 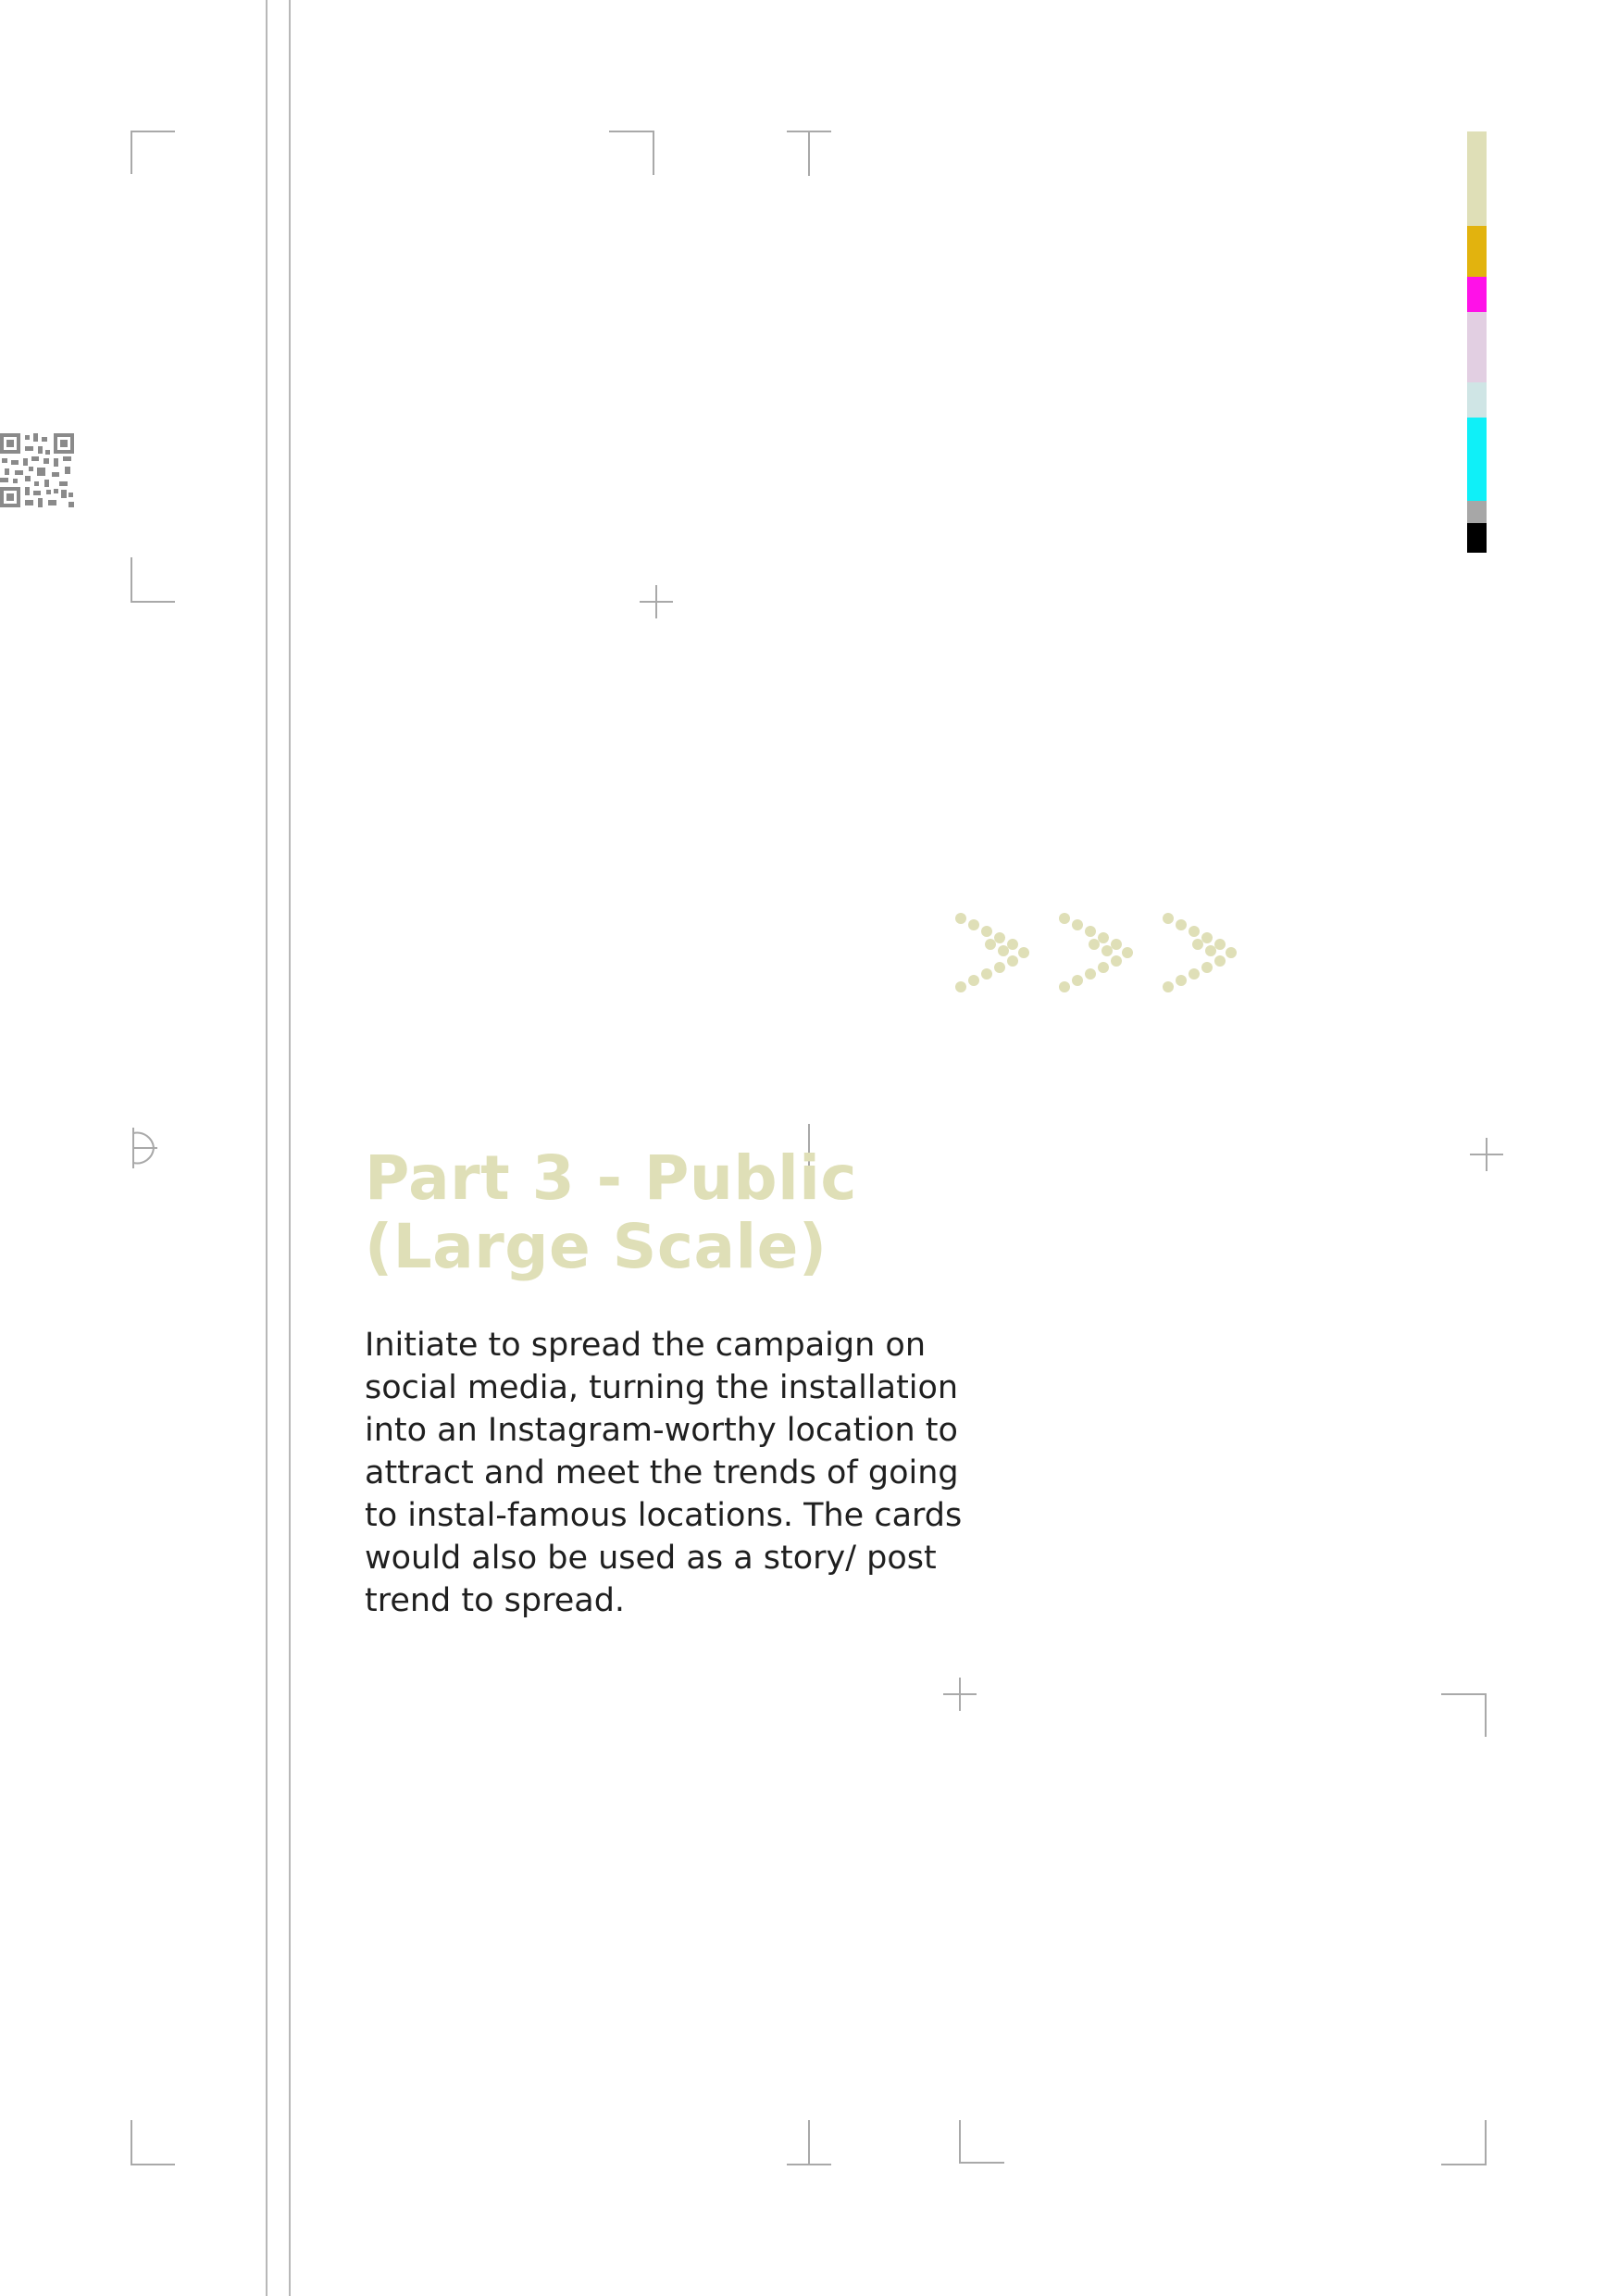 What do you see at coordinates (1464, 2142) in the screenshot?
I see `crop-mark-bottom-right` at bounding box center [1464, 2142].